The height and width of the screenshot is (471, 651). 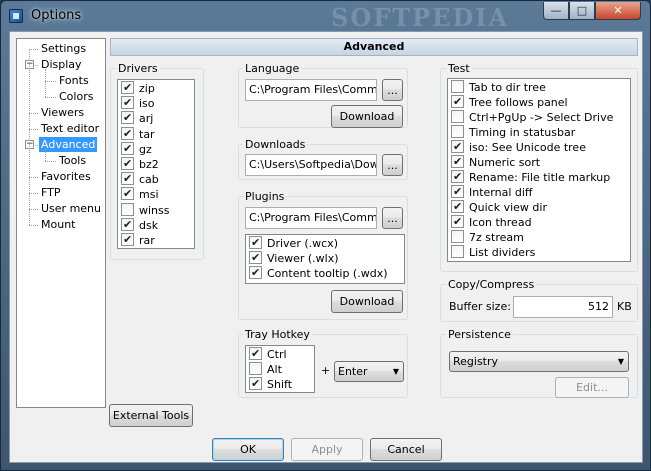 I want to click on drivers-list: zip isoarjtargz bz2 cabmsiwinssdsk rar, so click(x=156, y=164).